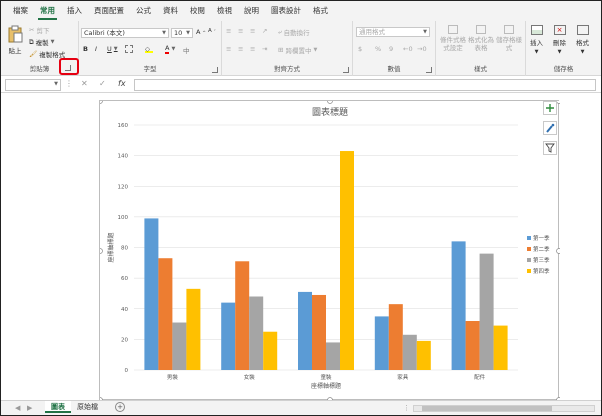 This screenshot has width=602, height=416. What do you see at coordinates (240, 31) in the screenshot?
I see `align-middle-button: ≡` at bounding box center [240, 31].